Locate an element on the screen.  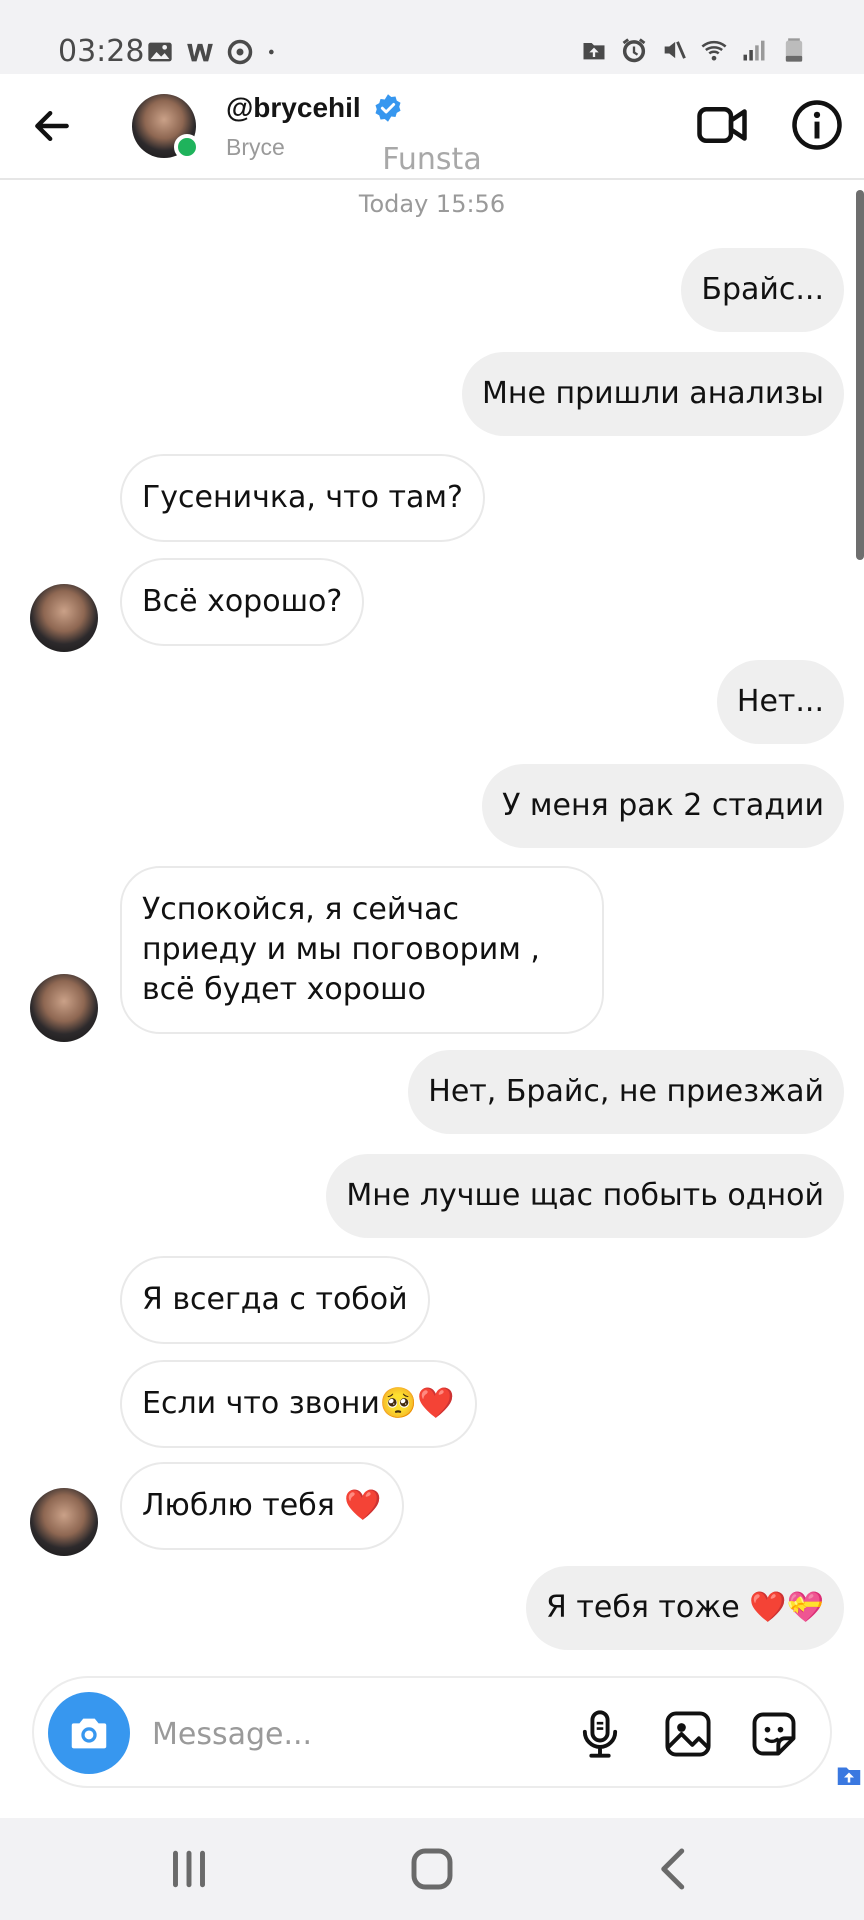
message-bubble-outgoing: Нет, Брайс, не приезжай is located at coordinates (626, 1092).